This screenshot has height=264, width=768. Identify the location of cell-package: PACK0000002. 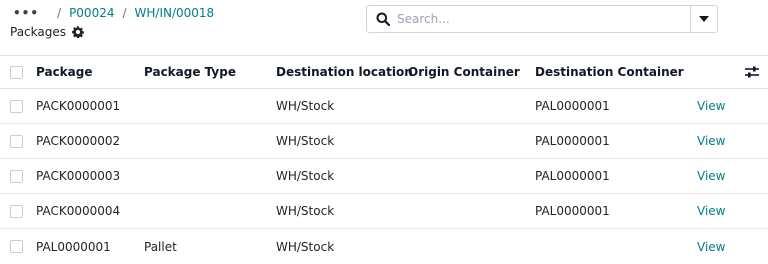
(78, 141).